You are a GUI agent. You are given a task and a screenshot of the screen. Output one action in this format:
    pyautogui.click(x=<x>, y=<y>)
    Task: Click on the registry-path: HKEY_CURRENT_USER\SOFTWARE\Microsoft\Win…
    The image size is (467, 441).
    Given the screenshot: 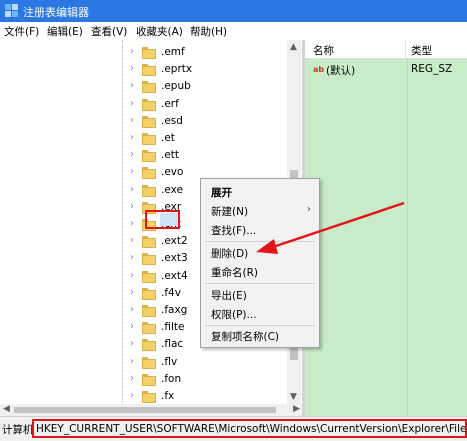 What is the action you would take?
    pyautogui.click(x=250, y=429)
    